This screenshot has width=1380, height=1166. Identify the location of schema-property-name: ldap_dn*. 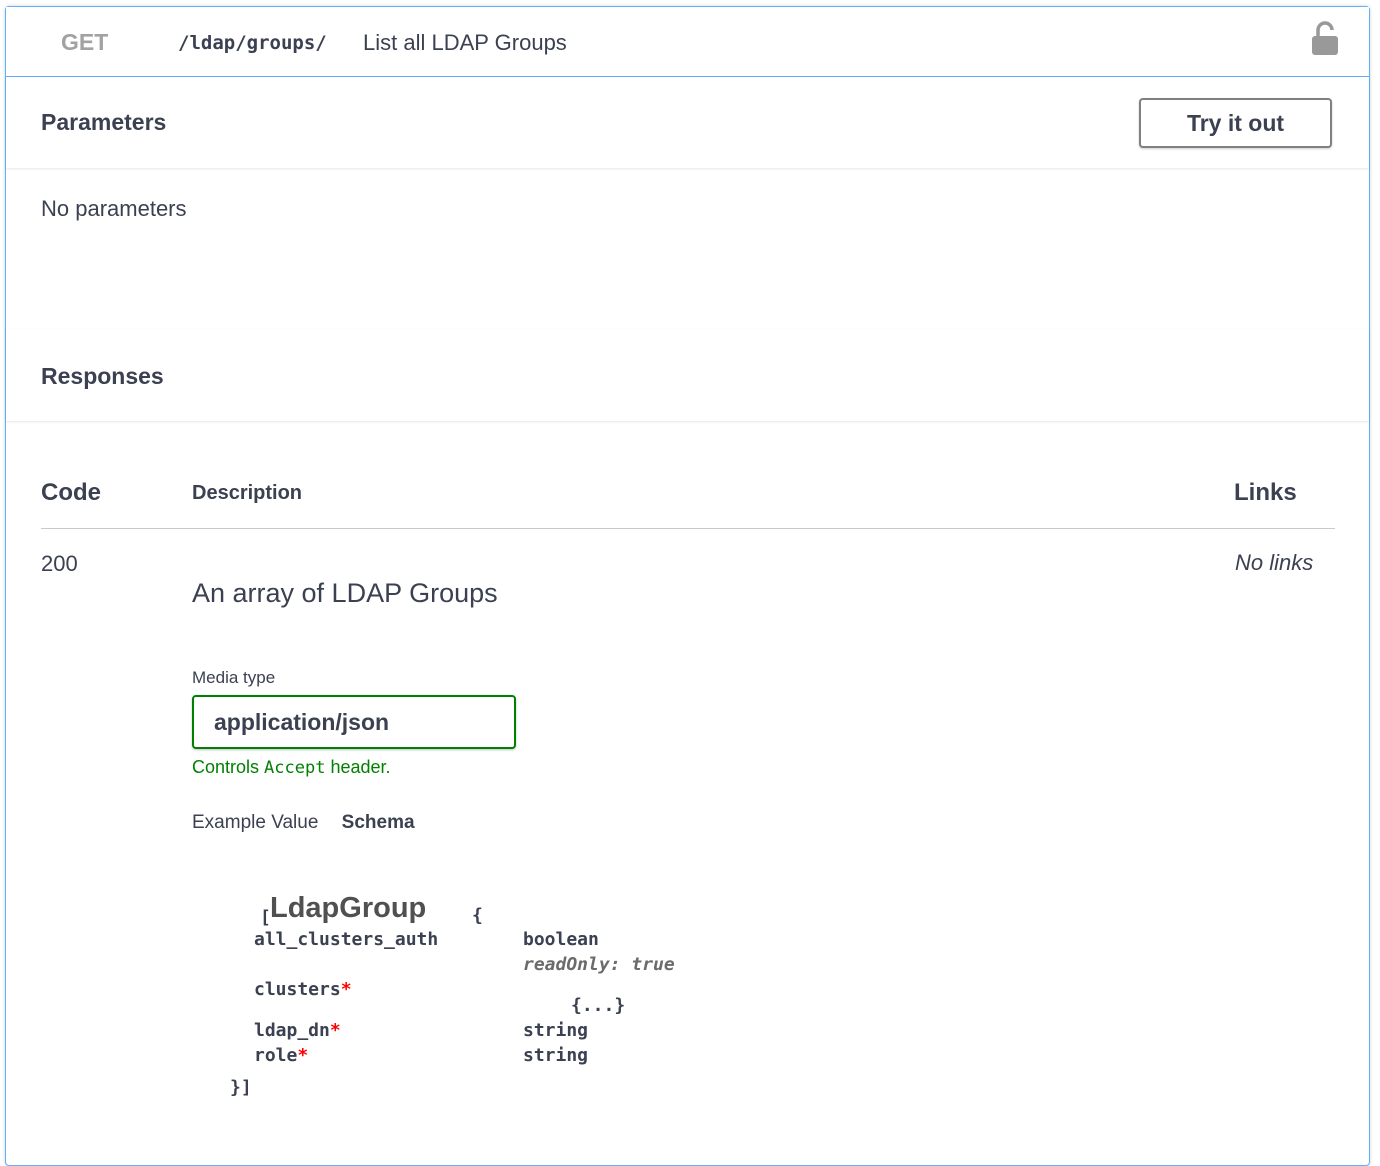
(297, 1030).